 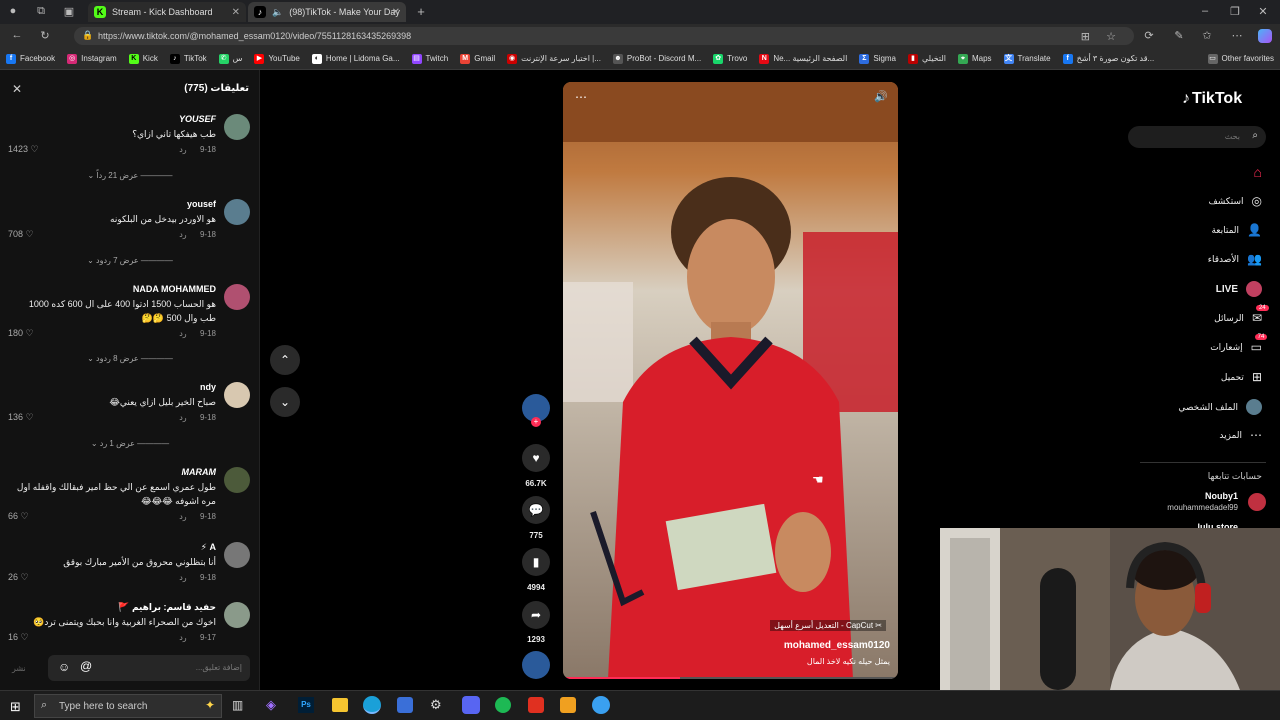 I want to click on bookmark-netflix: N Ne... الصفحة الرئيسية, so click(x=803, y=58).